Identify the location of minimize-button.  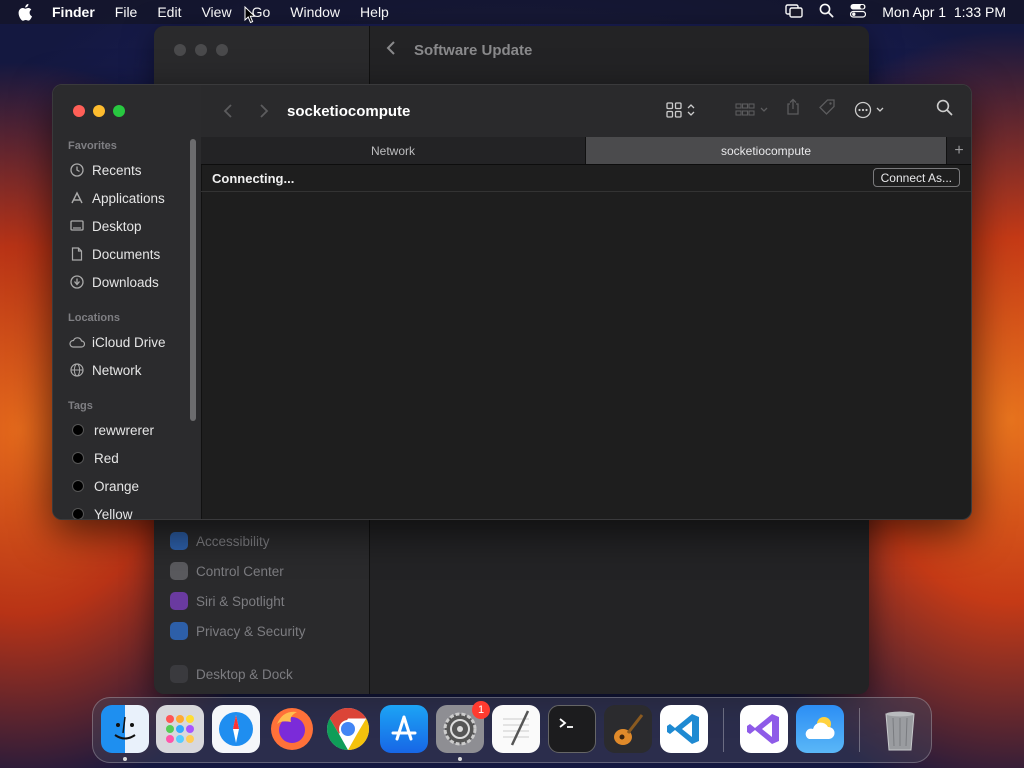
(99, 111).